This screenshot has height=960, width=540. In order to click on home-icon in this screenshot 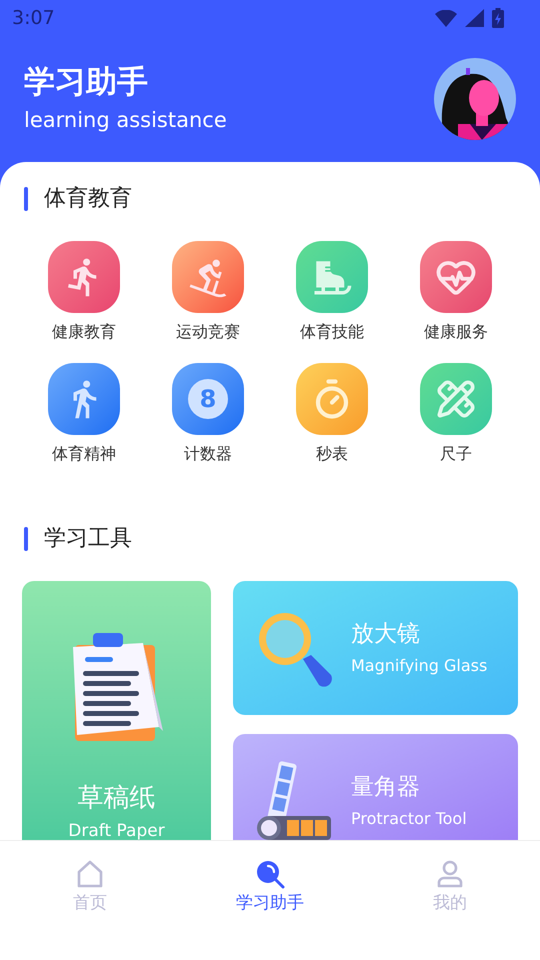, I will do `click(90, 874)`.